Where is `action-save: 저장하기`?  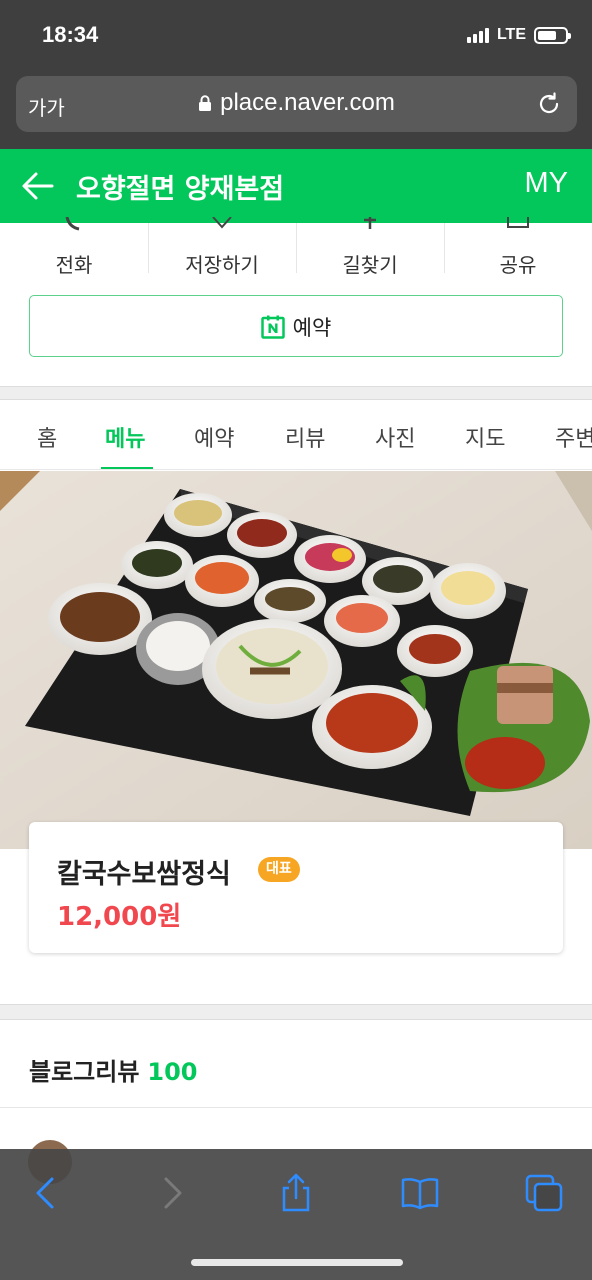 action-save: 저장하기 is located at coordinates (222, 251).